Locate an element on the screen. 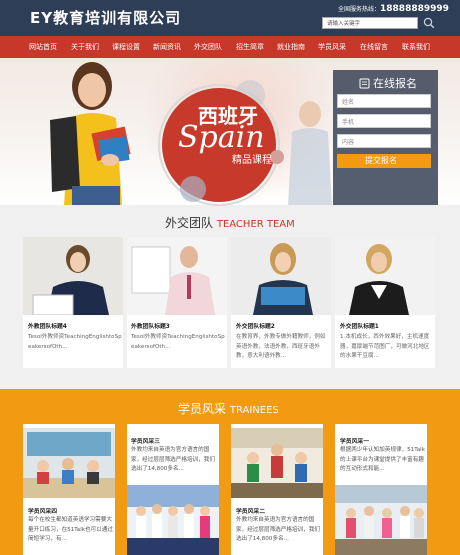 This screenshot has width=460, height=555. trainee-card-title: 学员风采三 is located at coordinates (145, 440).